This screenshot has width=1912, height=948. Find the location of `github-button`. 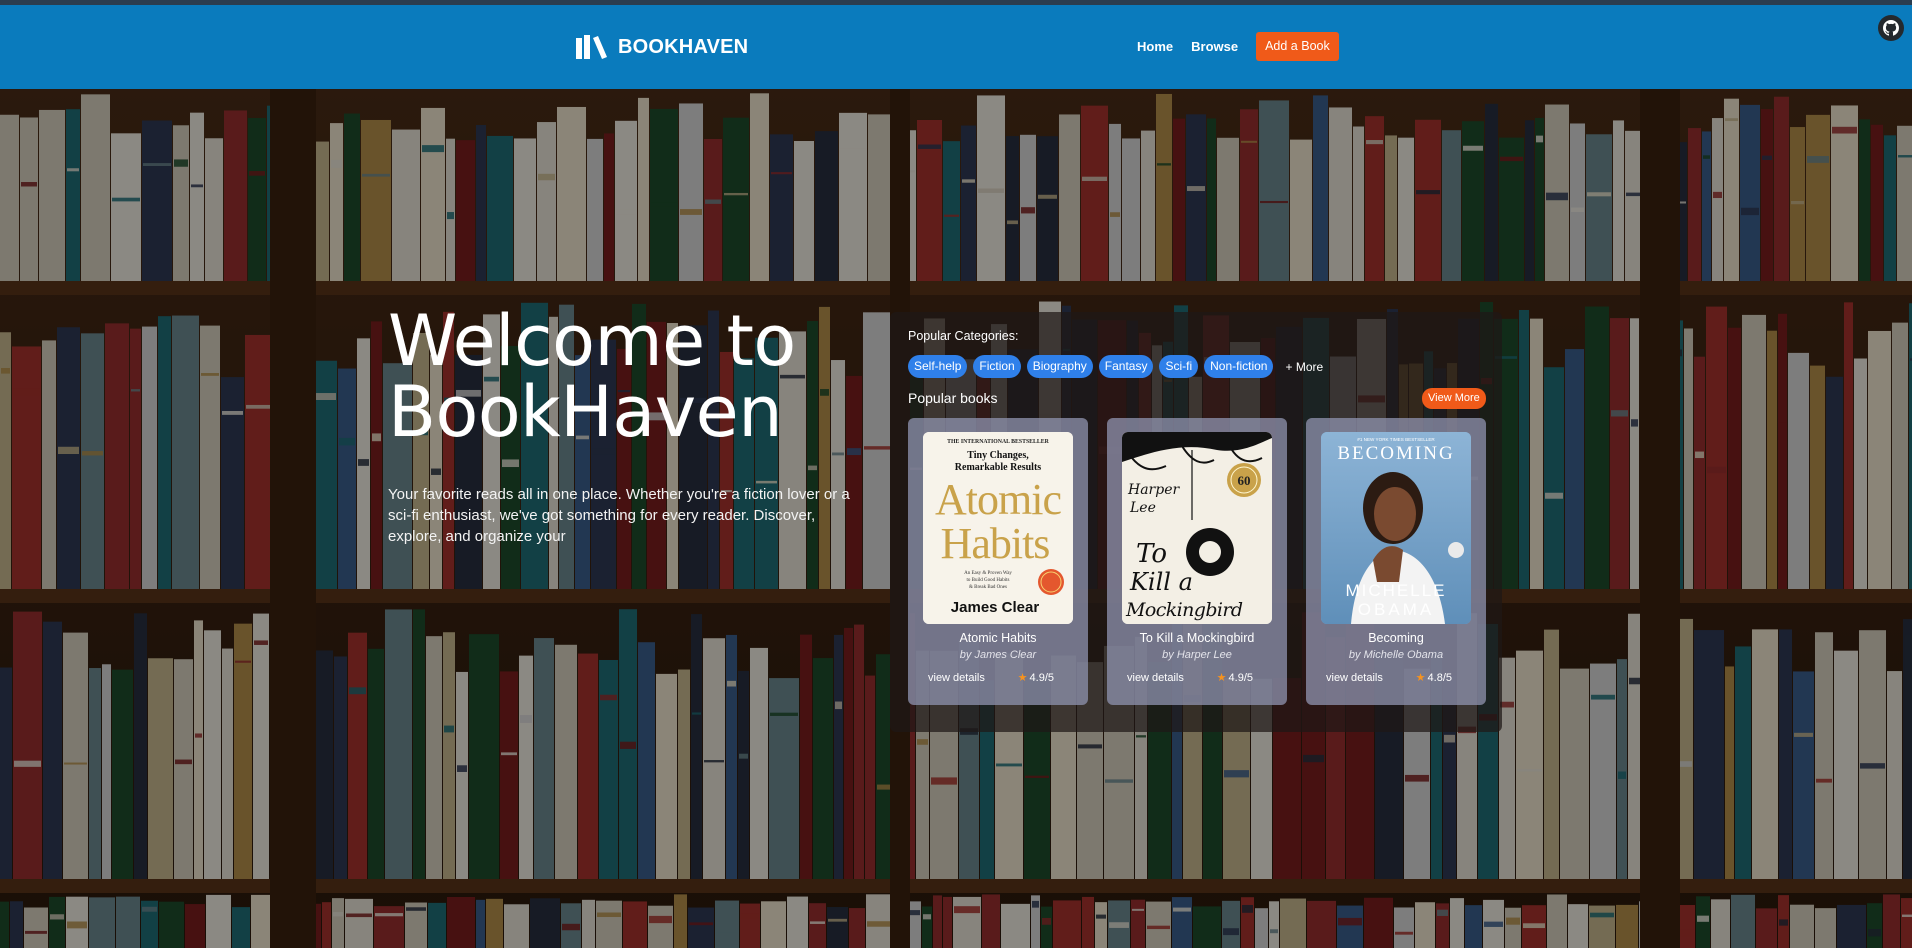

github-button is located at coordinates (1891, 28).